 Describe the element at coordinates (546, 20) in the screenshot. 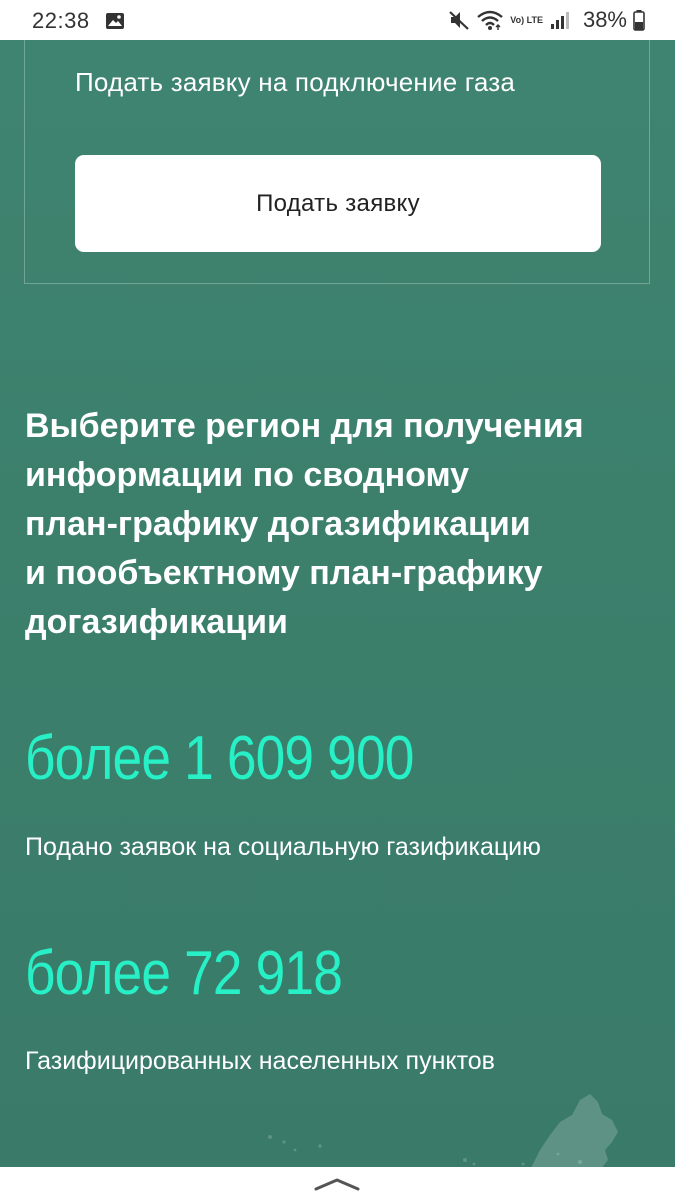

I see `status-icons: Vo) LTE 38%` at that location.